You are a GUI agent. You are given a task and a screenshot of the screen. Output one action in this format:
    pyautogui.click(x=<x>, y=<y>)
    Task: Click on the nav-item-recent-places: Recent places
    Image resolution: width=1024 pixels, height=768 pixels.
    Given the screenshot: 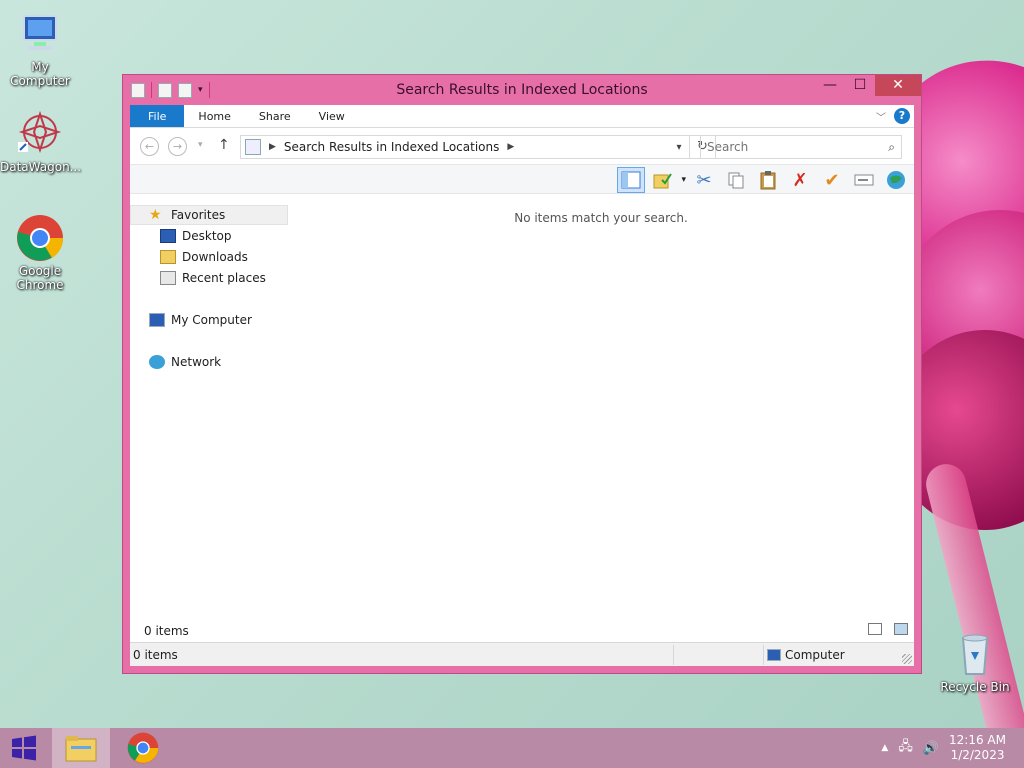 What is the action you would take?
    pyautogui.click(x=213, y=278)
    